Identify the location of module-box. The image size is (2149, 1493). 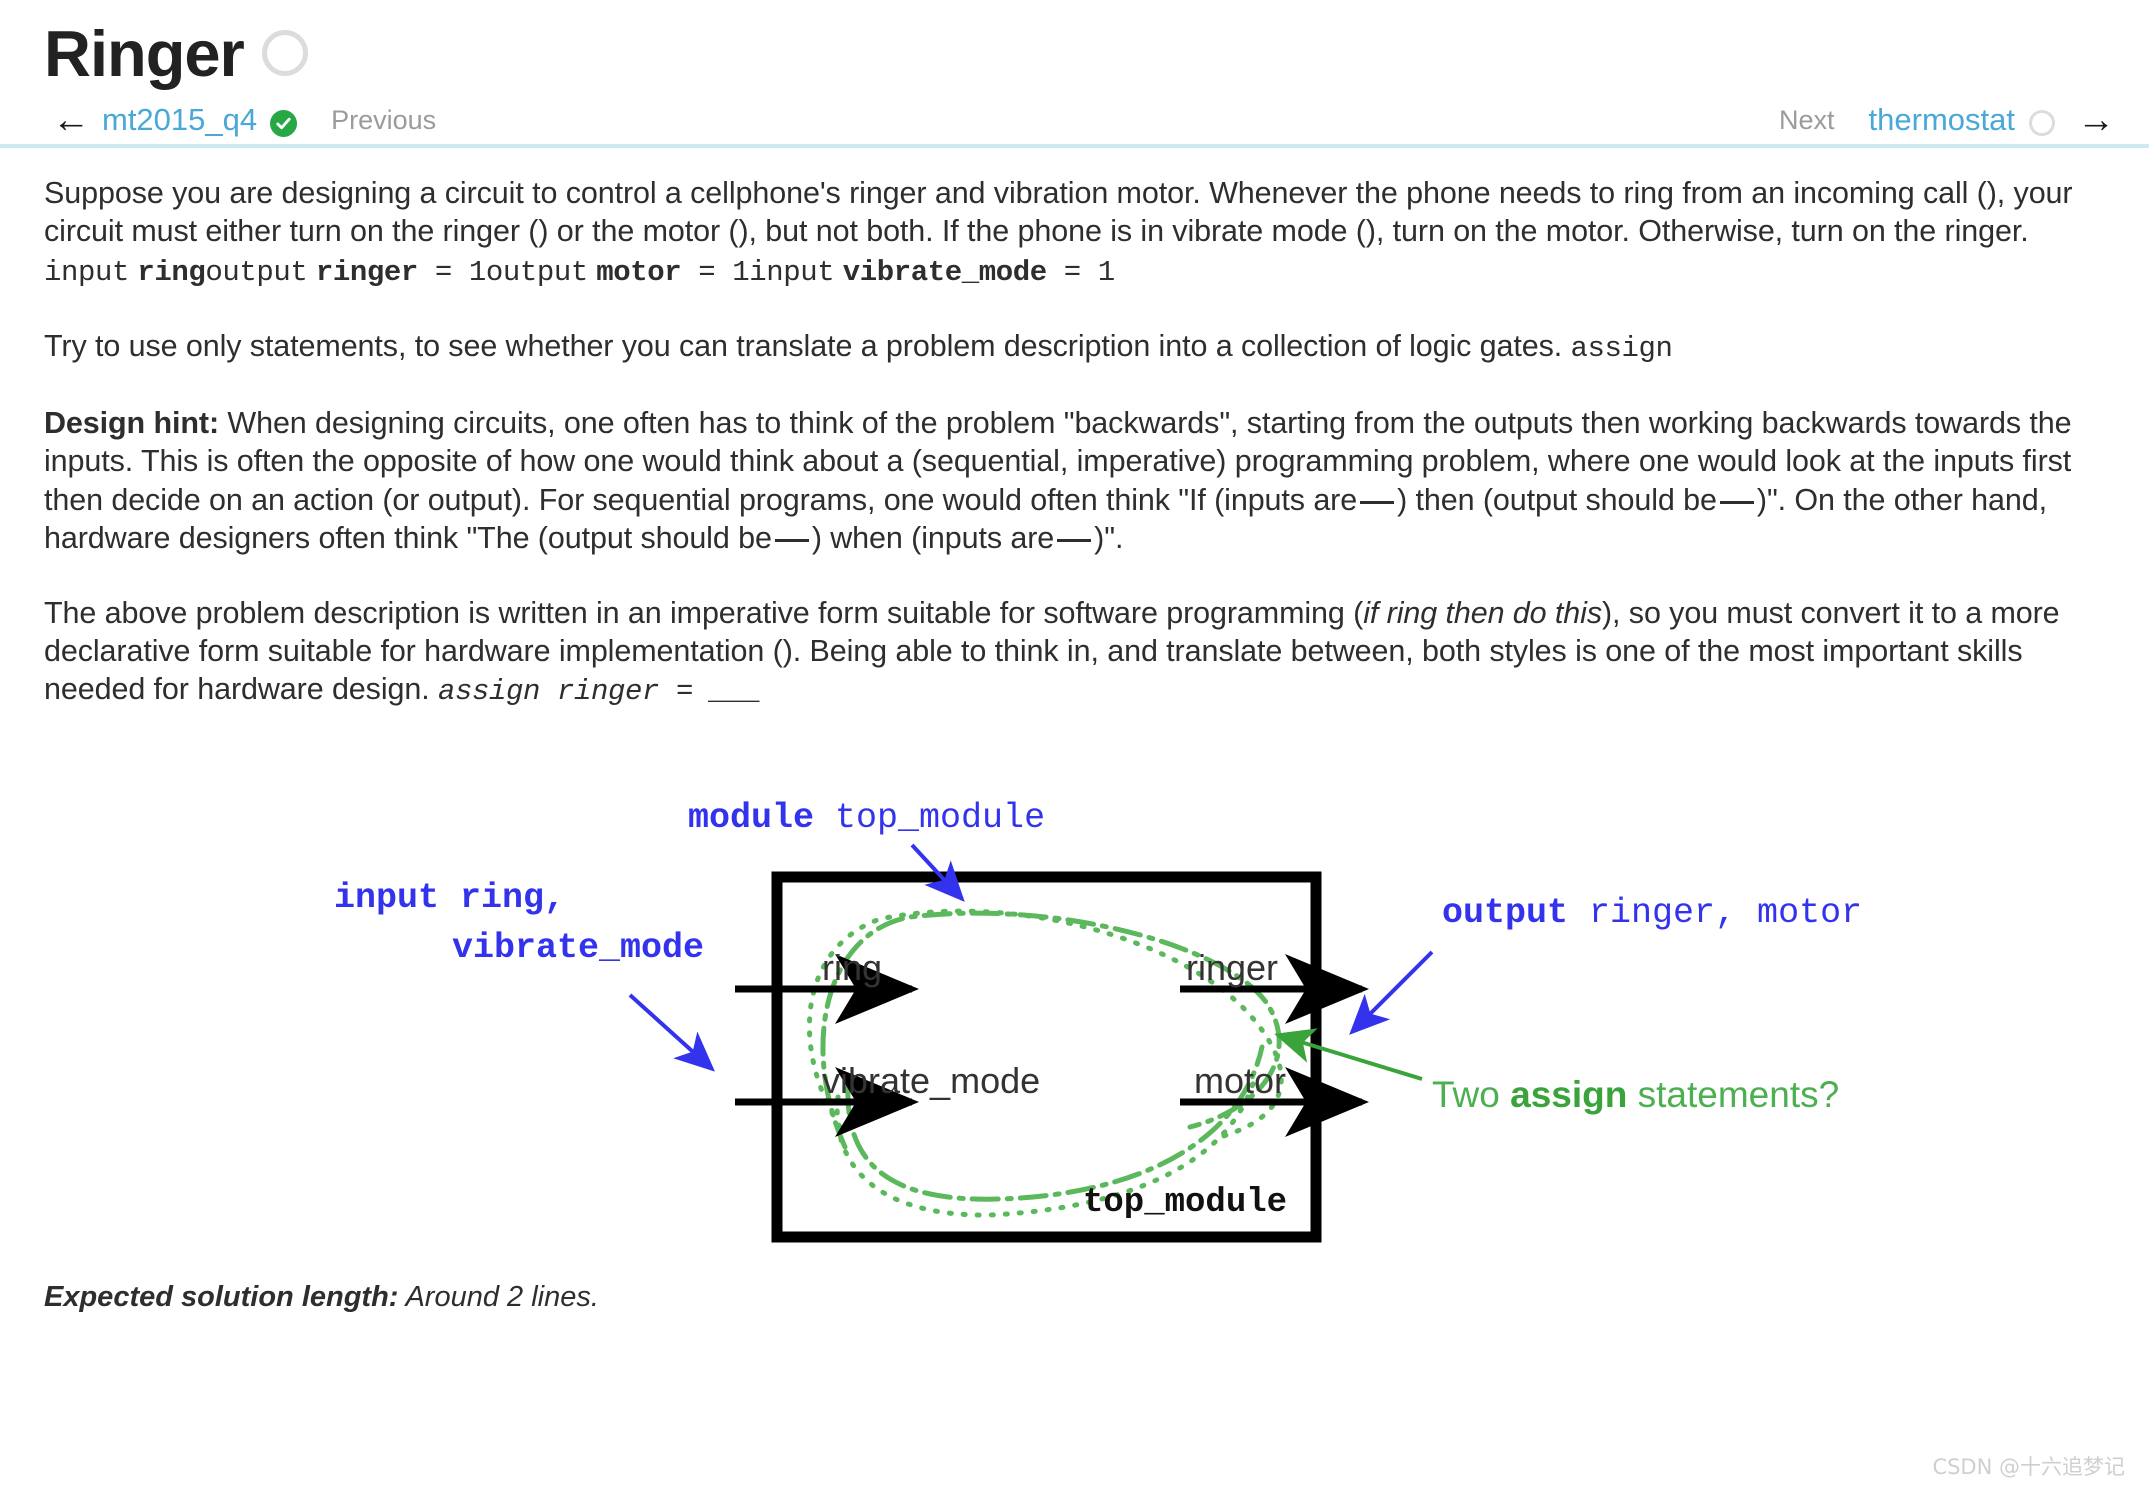
(1046, 1057).